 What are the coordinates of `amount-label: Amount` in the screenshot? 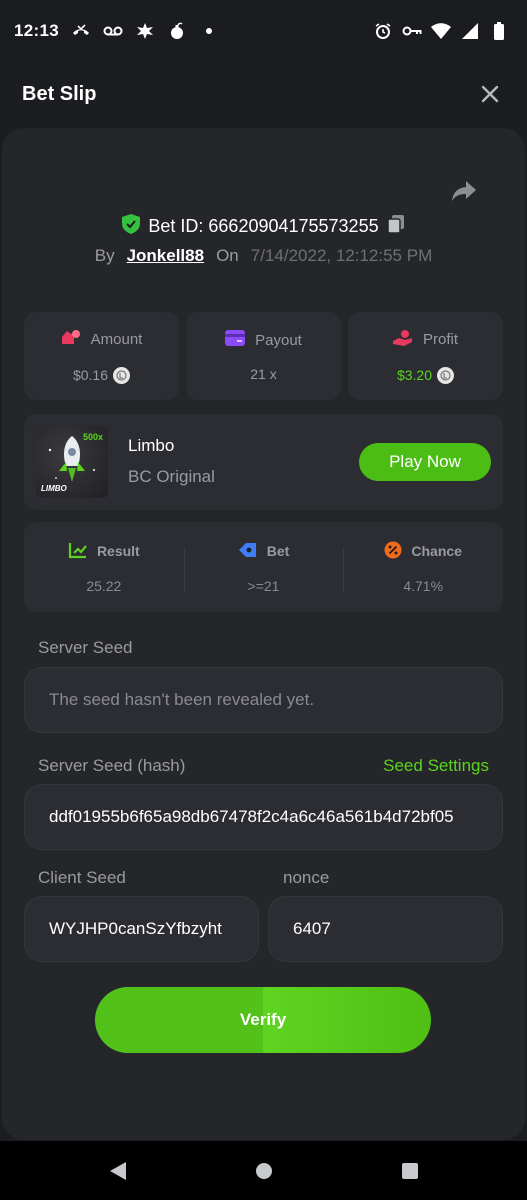 It's located at (116, 339).